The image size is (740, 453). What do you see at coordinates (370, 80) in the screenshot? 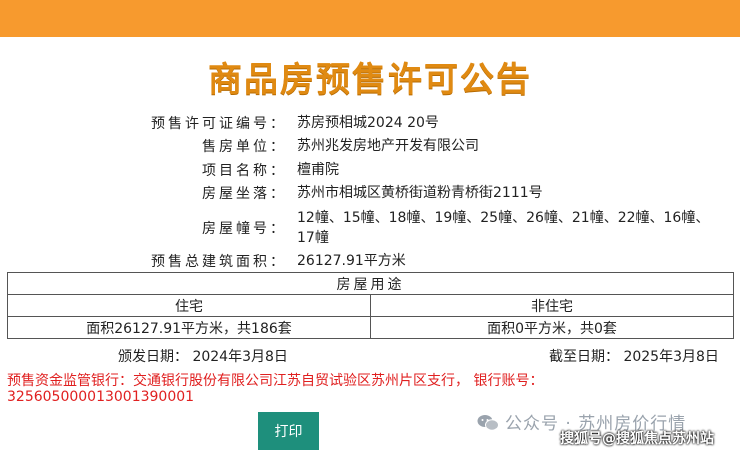
I see `page-title: 商品房预售许可公告` at bounding box center [370, 80].